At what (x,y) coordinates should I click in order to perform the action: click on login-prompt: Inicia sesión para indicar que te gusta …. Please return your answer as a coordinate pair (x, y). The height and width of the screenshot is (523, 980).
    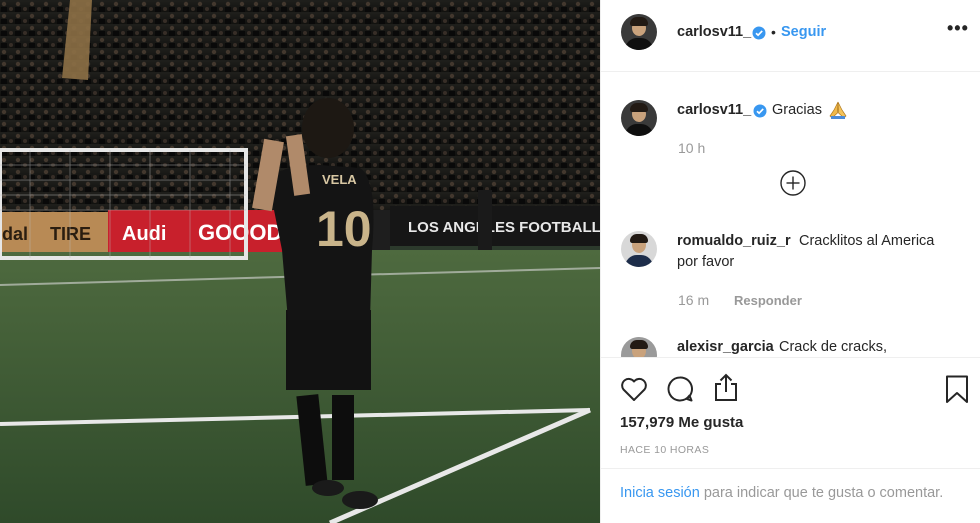
    Looking at the image, I should click on (790, 495).